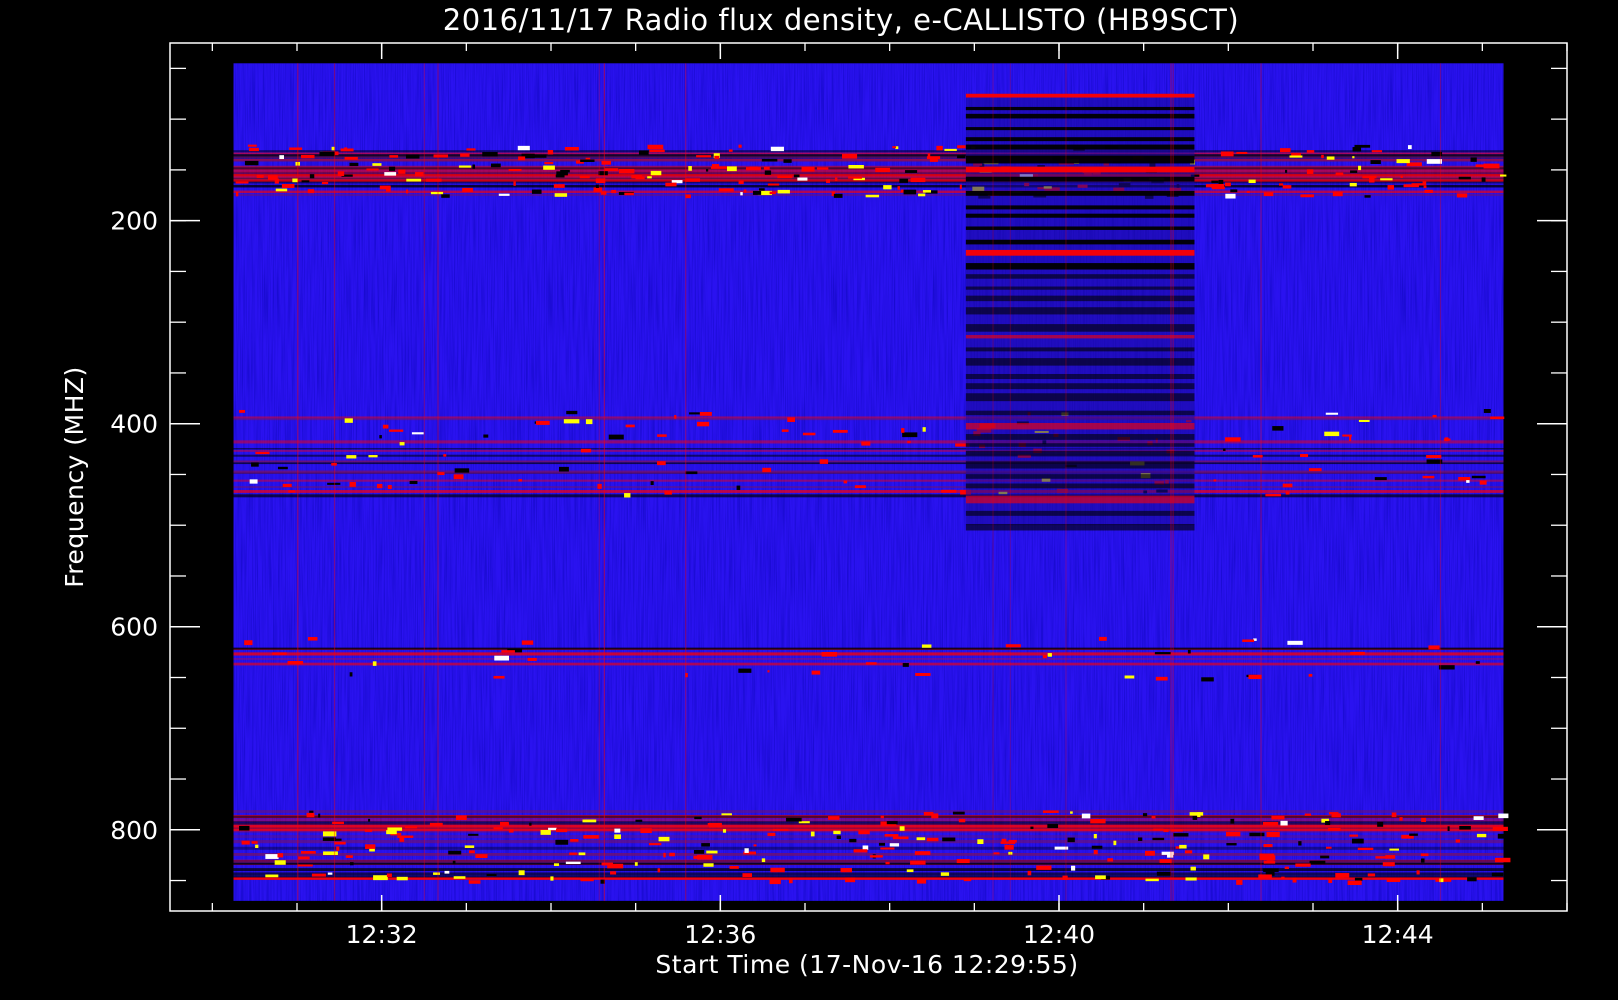 The height and width of the screenshot is (1000, 1618). I want to click on x-axis-label: Start Time (17-Nov-16 12:29:55), so click(866, 964).